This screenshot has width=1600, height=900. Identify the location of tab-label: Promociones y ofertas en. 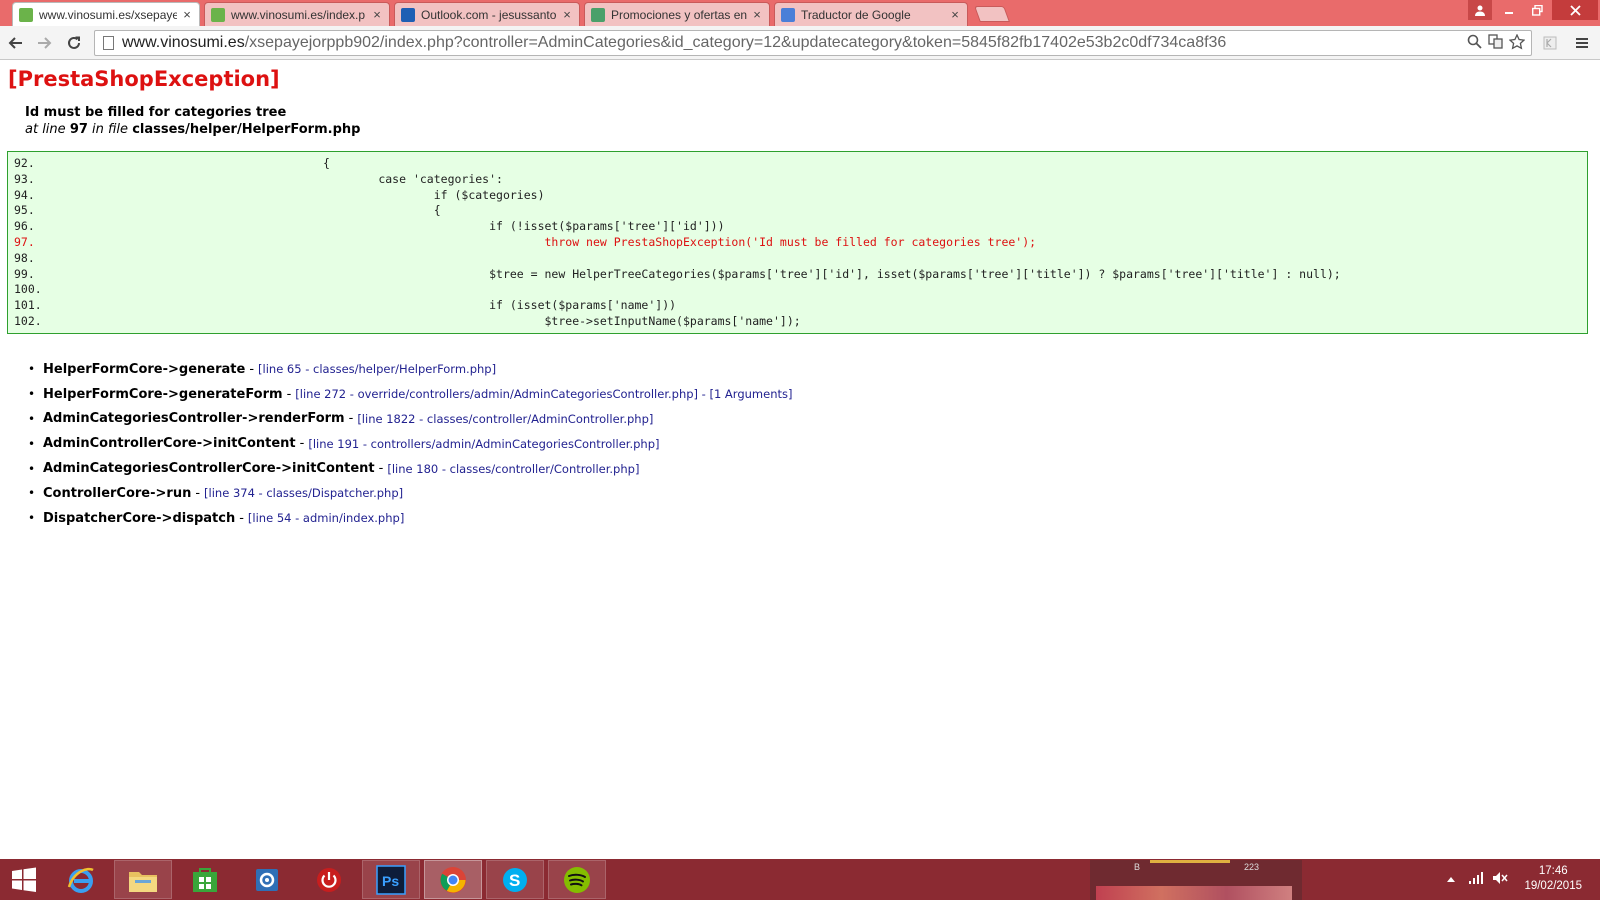
(679, 14).